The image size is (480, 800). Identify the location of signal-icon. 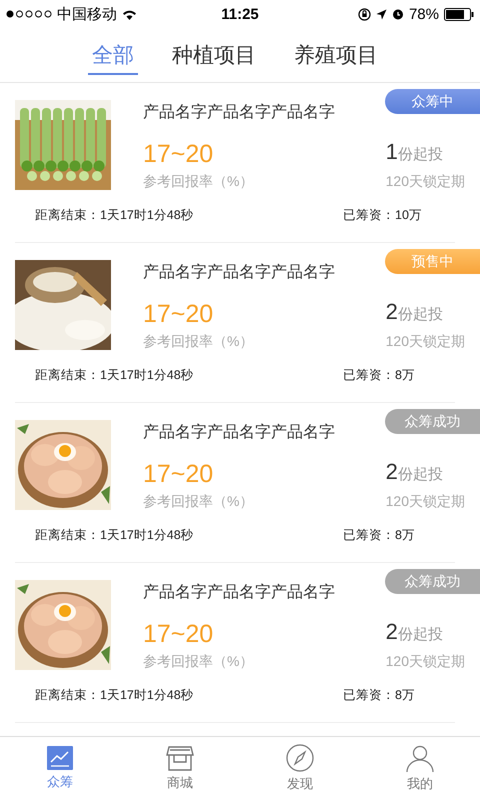
(29, 14).